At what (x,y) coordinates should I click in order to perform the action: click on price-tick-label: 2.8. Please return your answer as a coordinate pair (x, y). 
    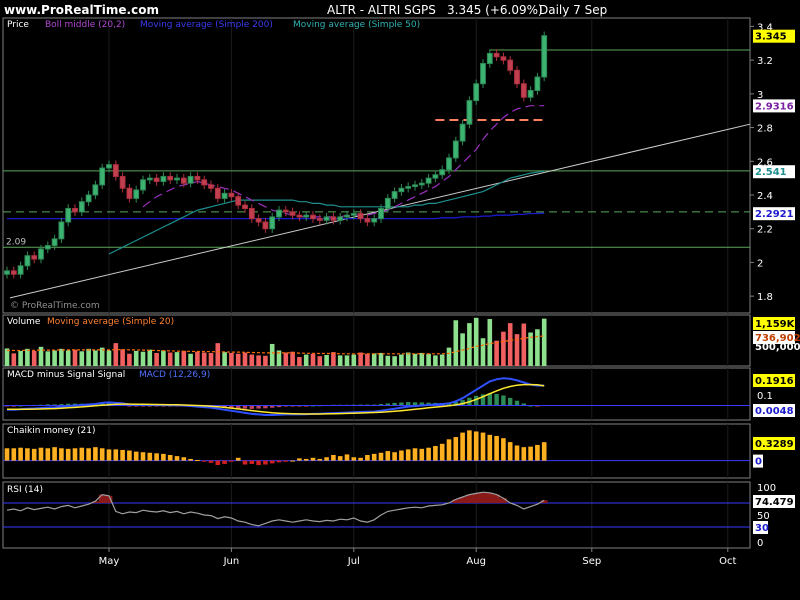
    Looking at the image, I should click on (765, 129).